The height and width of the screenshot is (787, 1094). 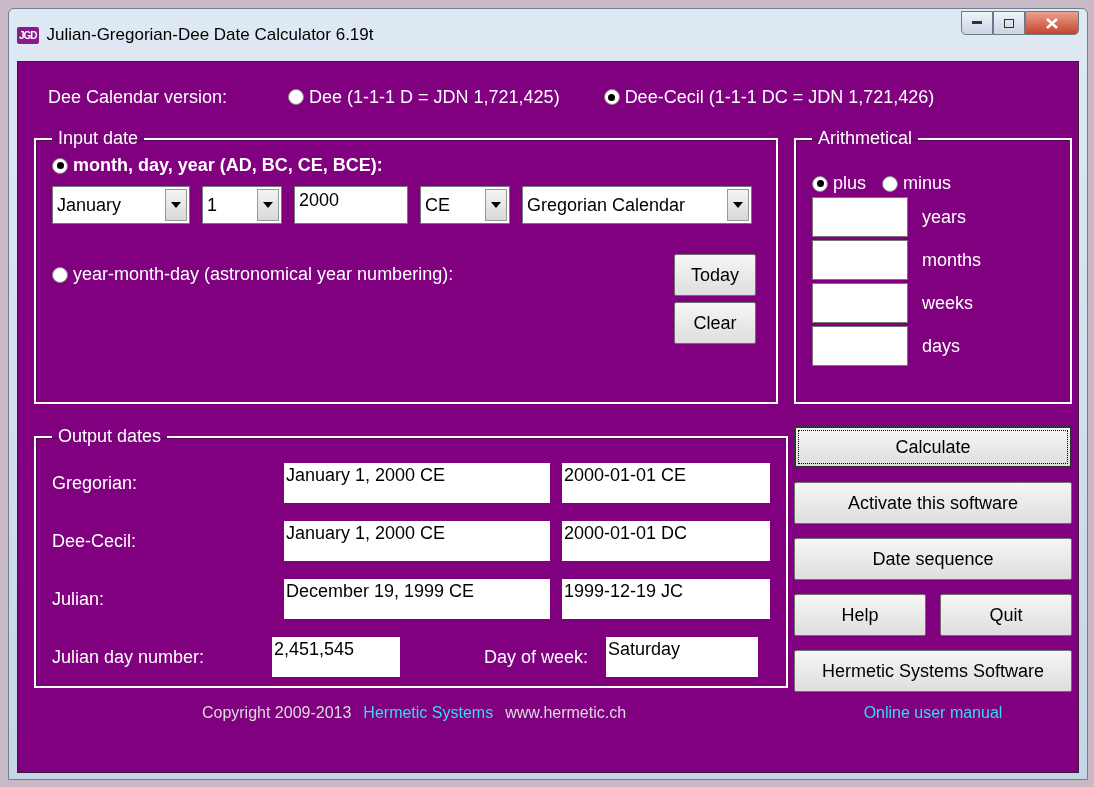 I want to click on action-button: Calculate, so click(x=933, y=447).